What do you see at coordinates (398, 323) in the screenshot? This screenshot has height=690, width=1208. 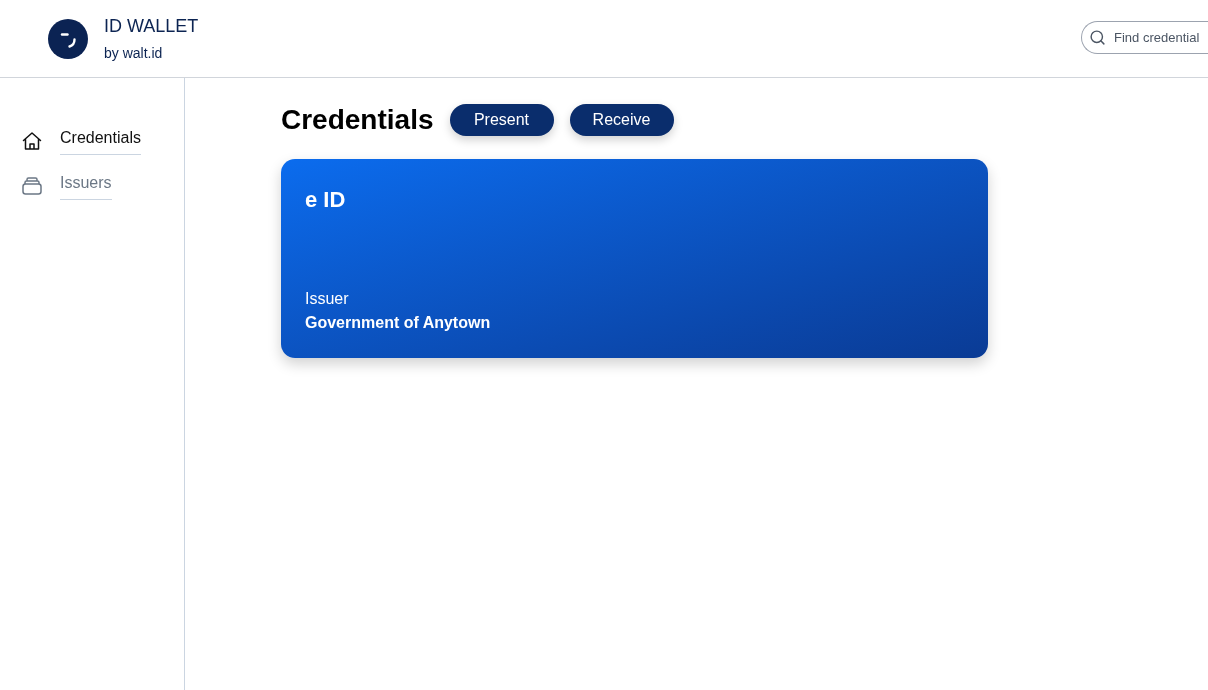 I see `issuer-name: Government of Anytown` at bounding box center [398, 323].